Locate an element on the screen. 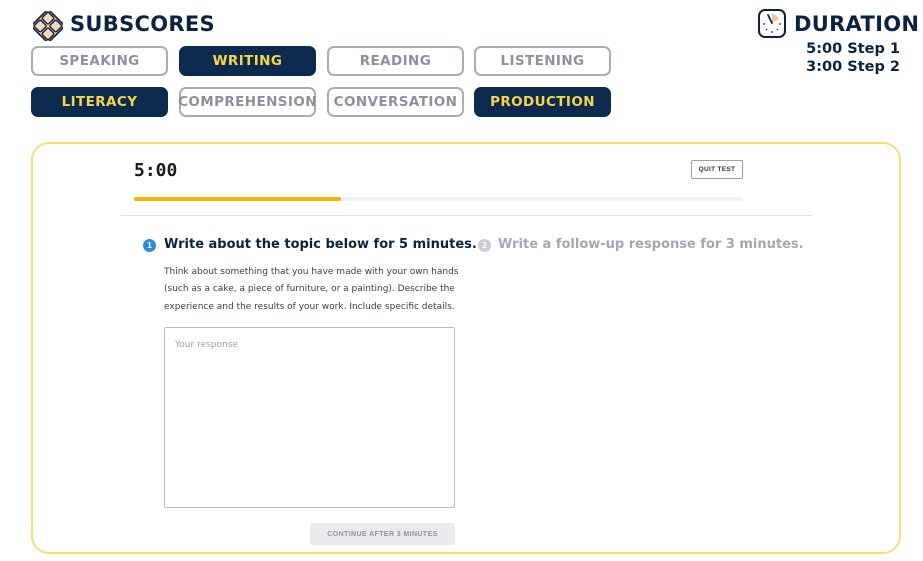 Image resolution: width=923 pixels, height=561 pixels. step-1-badge: 1 is located at coordinates (149, 245).